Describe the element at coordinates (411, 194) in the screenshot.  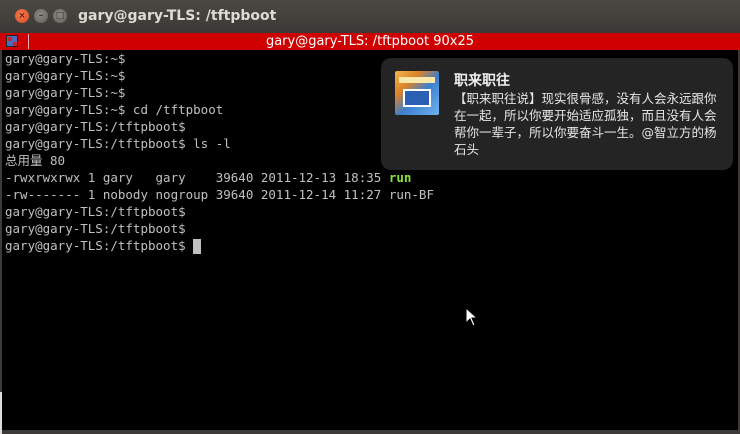
I see `ls-row-filename: run-BF` at that location.